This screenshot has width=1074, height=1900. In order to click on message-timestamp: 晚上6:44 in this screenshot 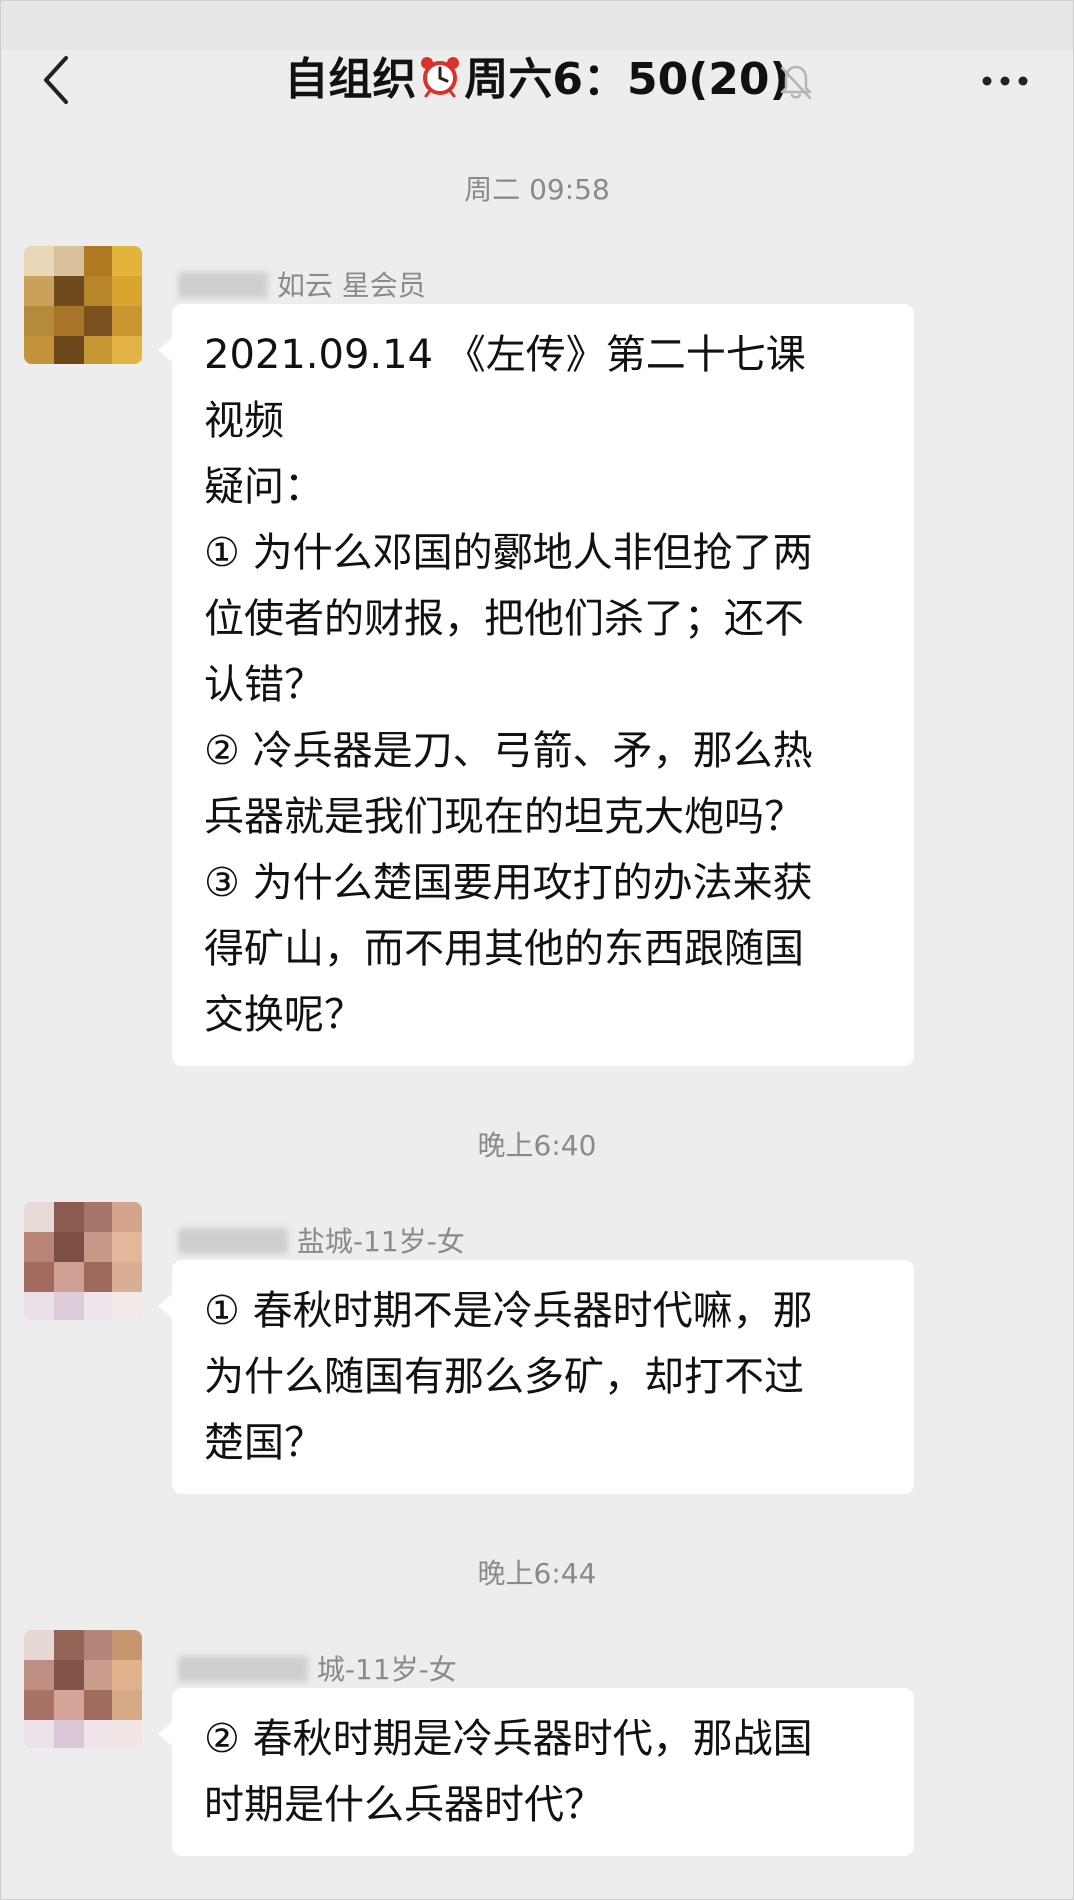, I will do `click(537, 1573)`.